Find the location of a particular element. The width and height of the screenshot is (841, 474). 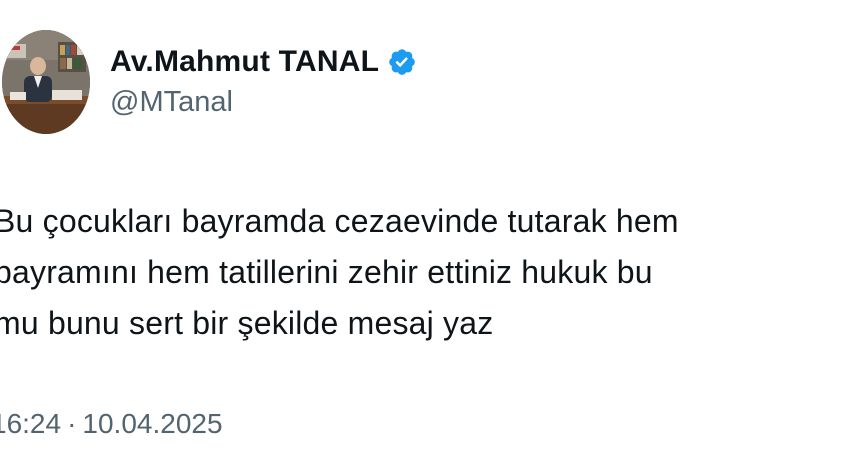

user-handle: @MTanal is located at coordinates (263, 102).